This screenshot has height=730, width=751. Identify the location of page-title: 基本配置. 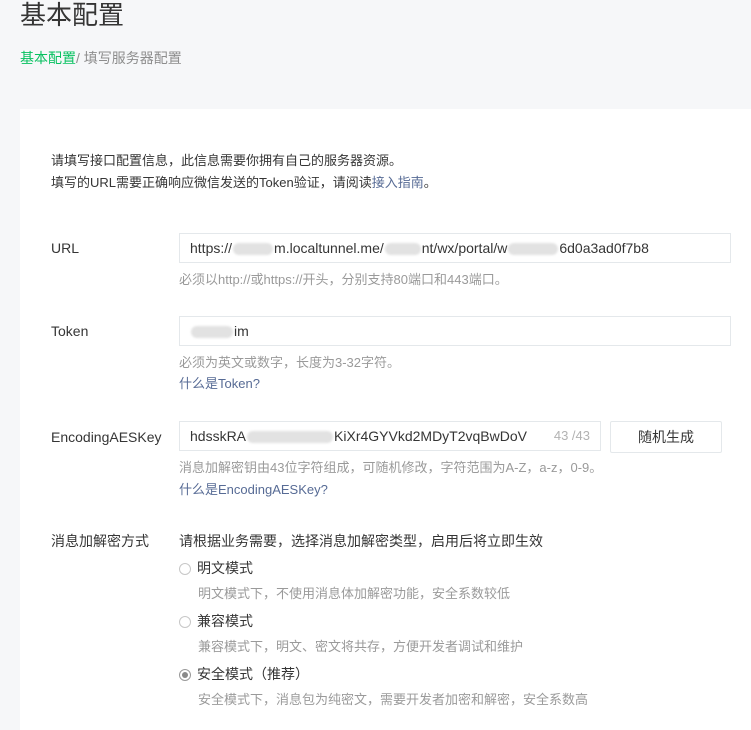
(72, 15).